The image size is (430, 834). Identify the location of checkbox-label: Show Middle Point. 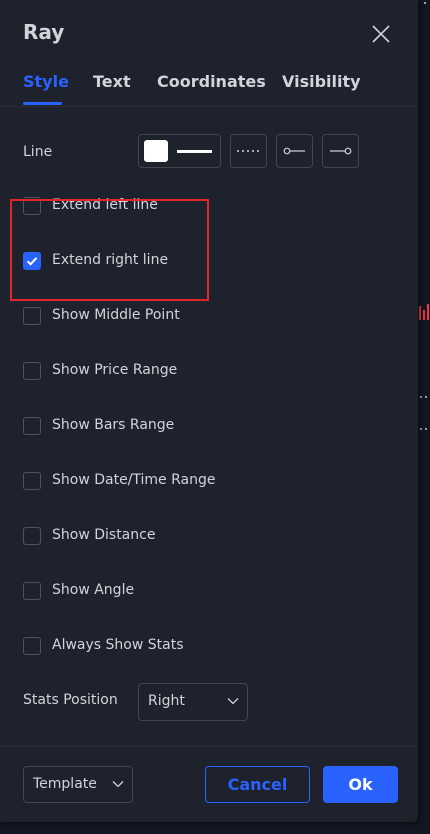
(116, 315).